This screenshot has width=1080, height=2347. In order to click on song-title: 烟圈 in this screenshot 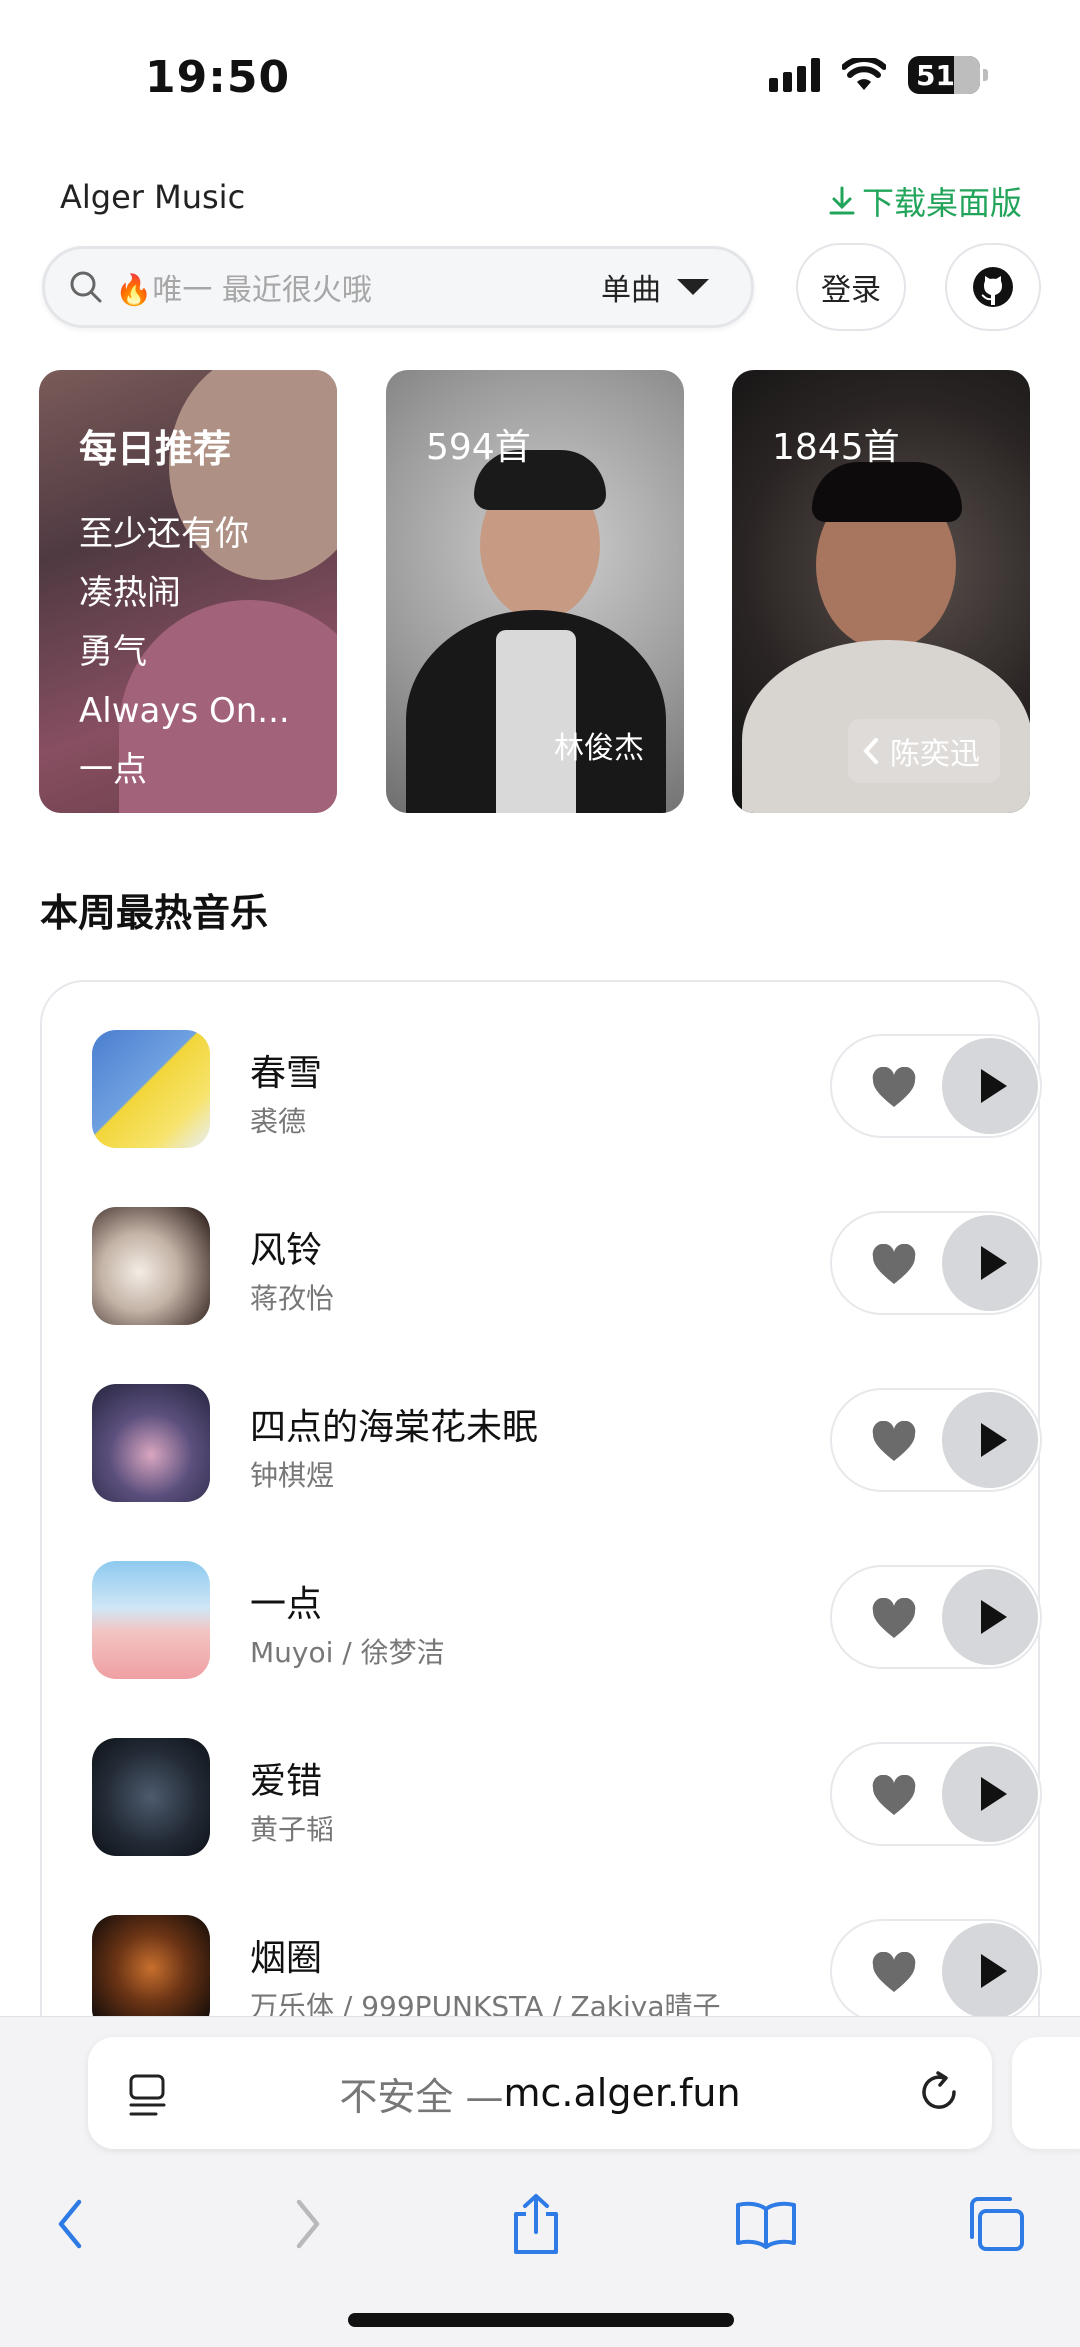, I will do `click(286, 1958)`.